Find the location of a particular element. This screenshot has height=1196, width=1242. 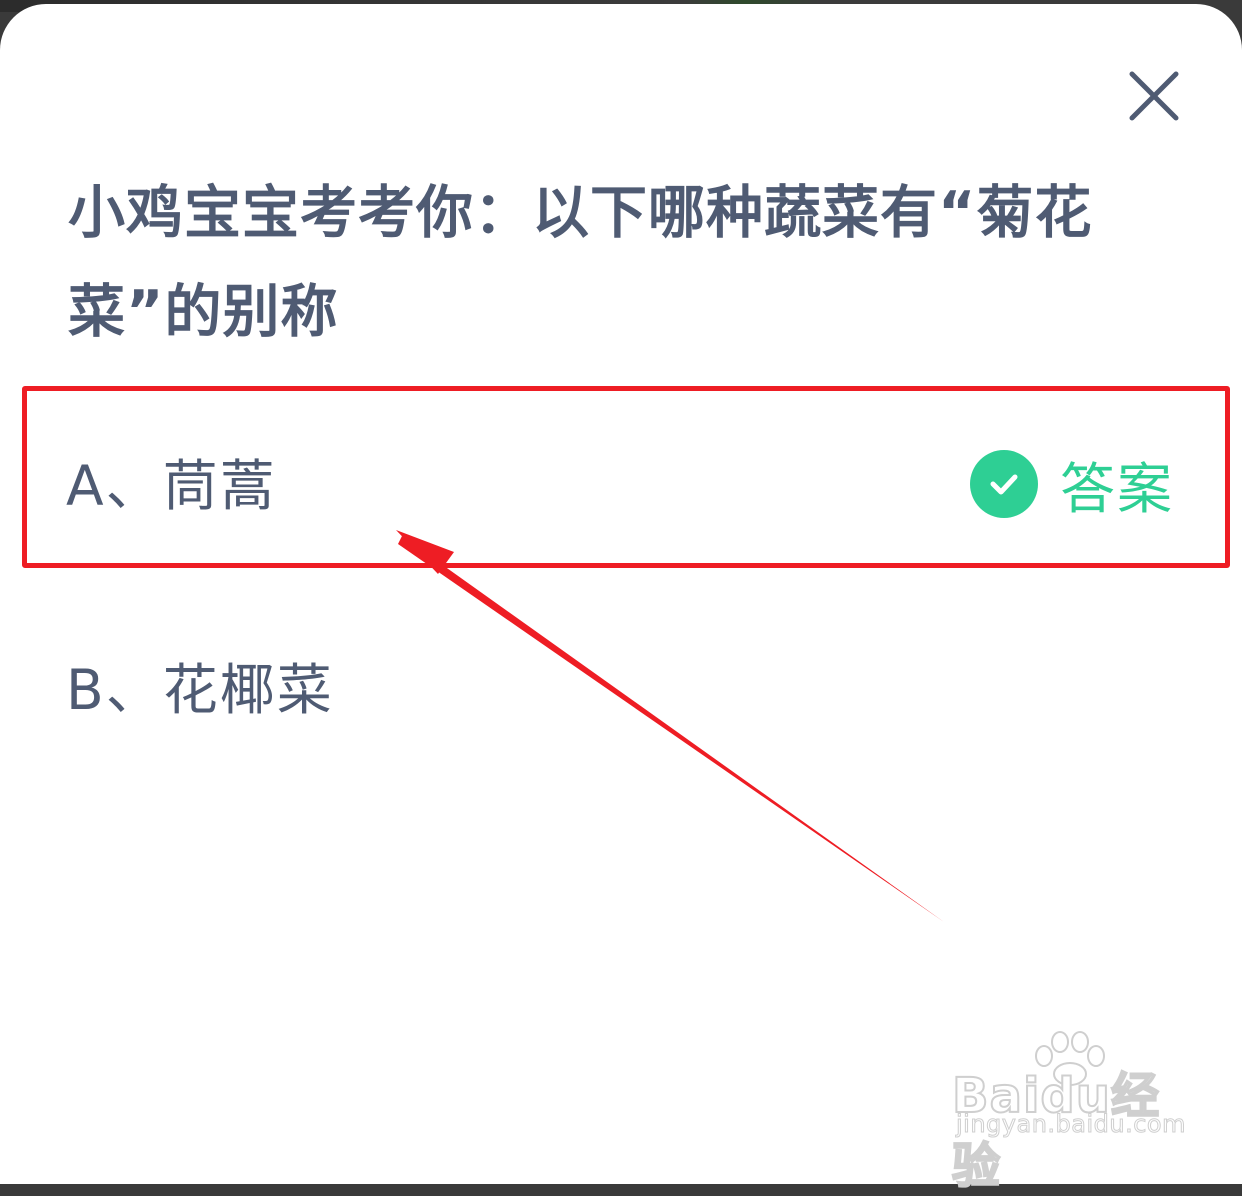

check-circle-icon is located at coordinates (1003, 484).